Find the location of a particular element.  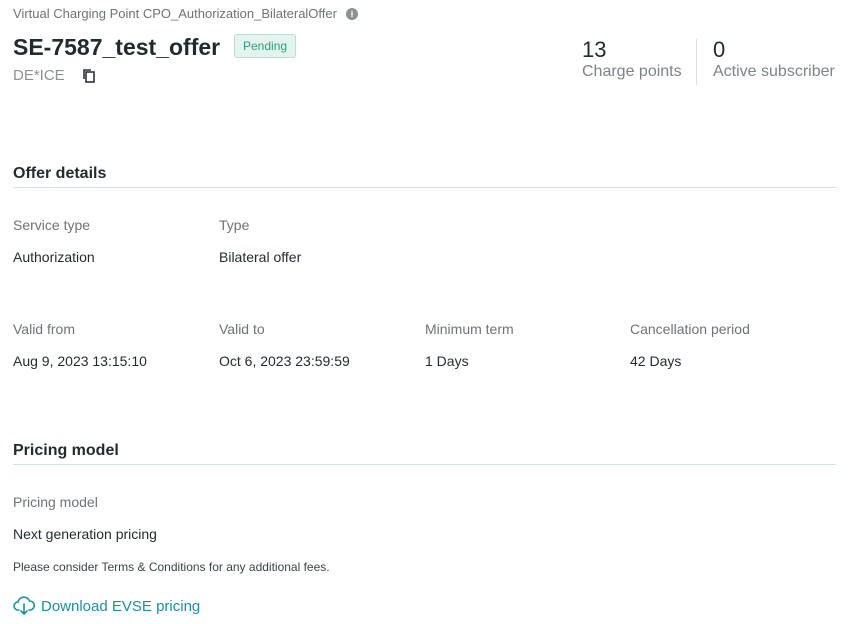

pricing-model-heading: Pricing model is located at coordinates (66, 450).